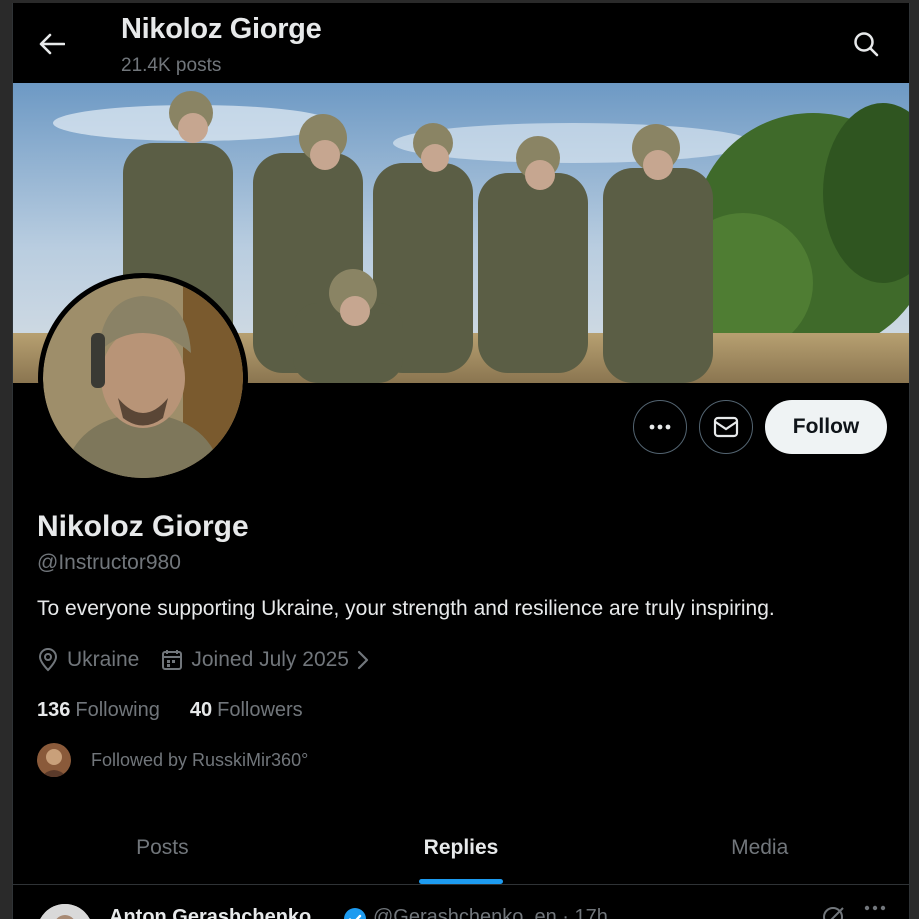 The height and width of the screenshot is (919, 919). I want to click on profile-avatar, so click(143, 378).